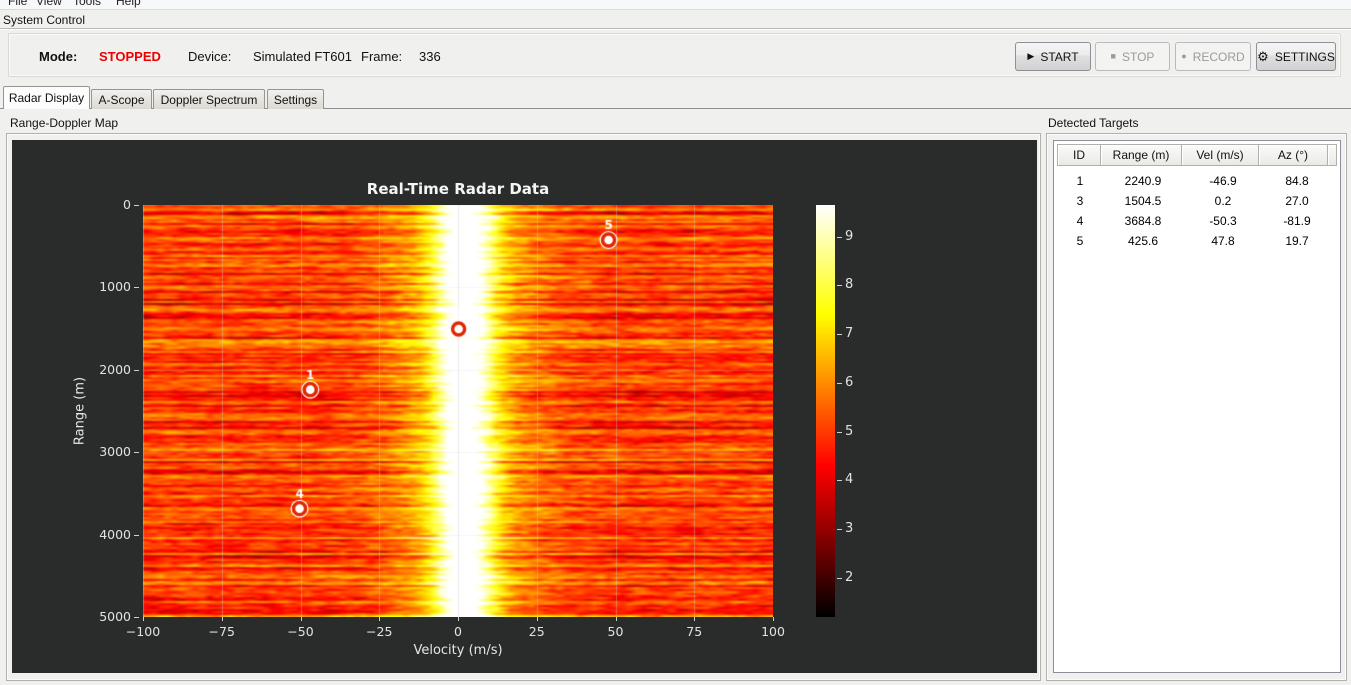 Image resolution: width=1351 pixels, height=685 pixels. Describe the element at coordinates (1143, 221) in the screenshot. I see `cell: 3684.8` at that location.